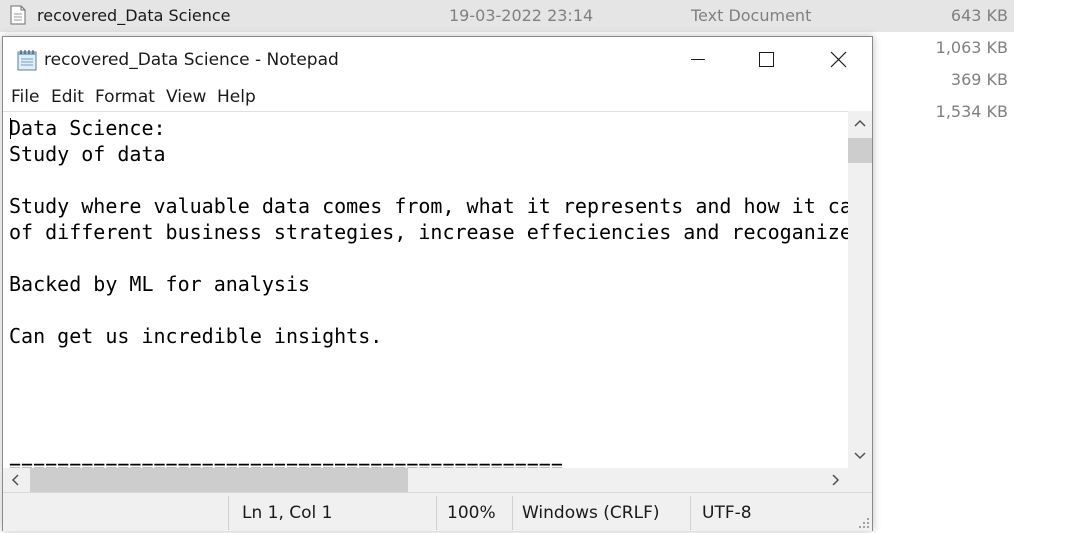 This screenshot has height=533, width=1065. I want to click on status-bar: Ln 1, Col 1 100% Windows (CRLF) UTF-8, so click(437, 511).